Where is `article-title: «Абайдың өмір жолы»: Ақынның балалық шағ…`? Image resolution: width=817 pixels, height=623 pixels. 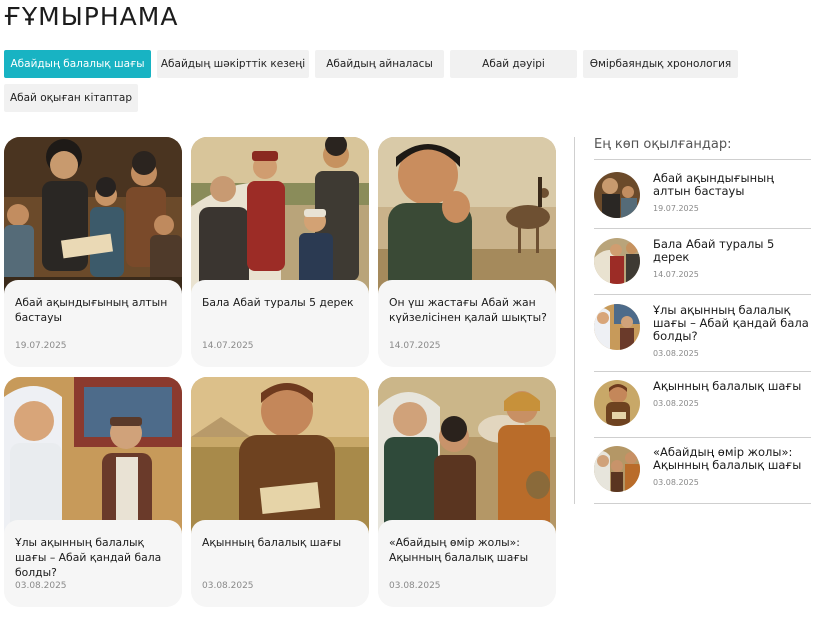 article-title: «Абайдың өмір жолы»: Ақынның балалық шағ… is located at coordinates (468, 550).